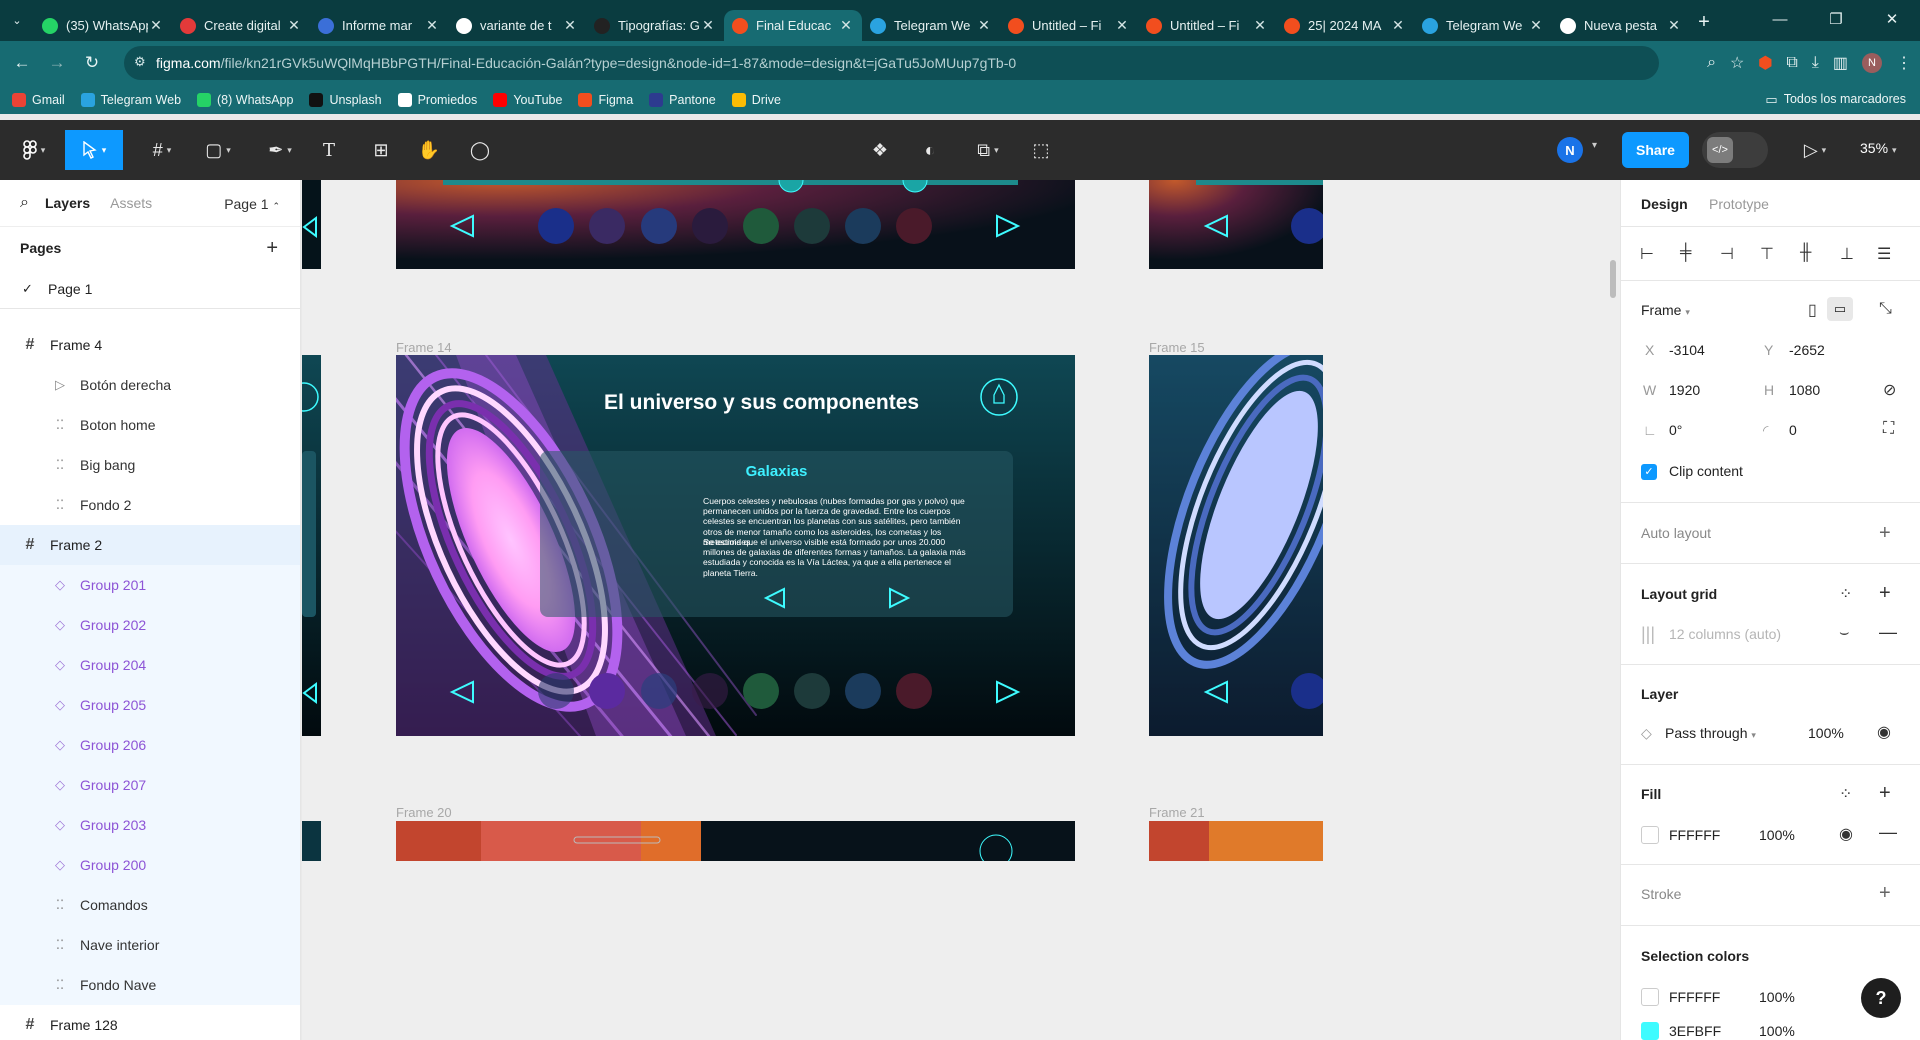  I want to click on pen-tool-button: ✒ ▾, so click(280, 150).